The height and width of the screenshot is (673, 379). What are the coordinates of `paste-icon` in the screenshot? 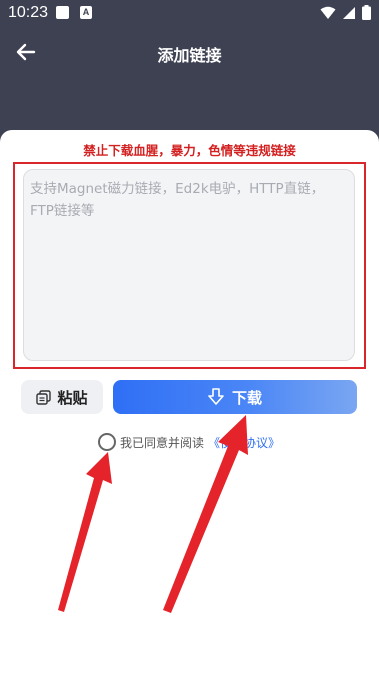 It's located at (44, 397).